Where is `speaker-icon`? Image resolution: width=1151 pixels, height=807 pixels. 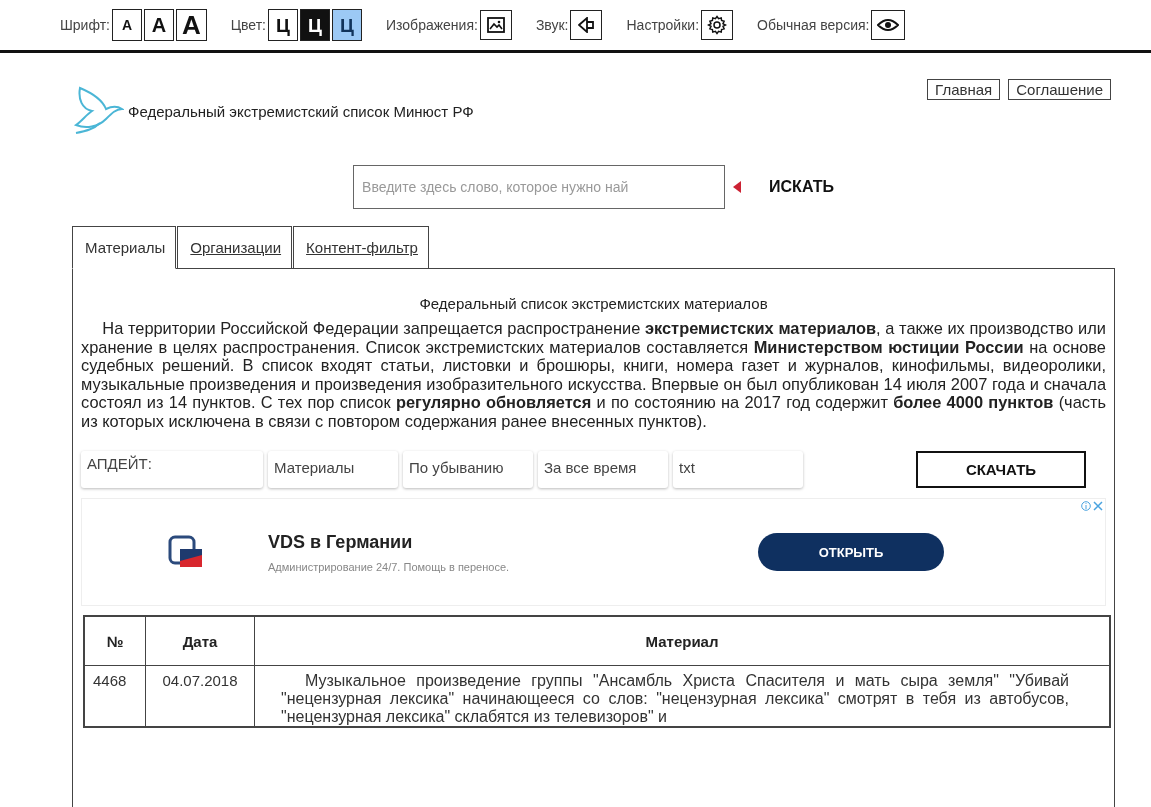
speaker-icon is located at coordinates (586, 25).